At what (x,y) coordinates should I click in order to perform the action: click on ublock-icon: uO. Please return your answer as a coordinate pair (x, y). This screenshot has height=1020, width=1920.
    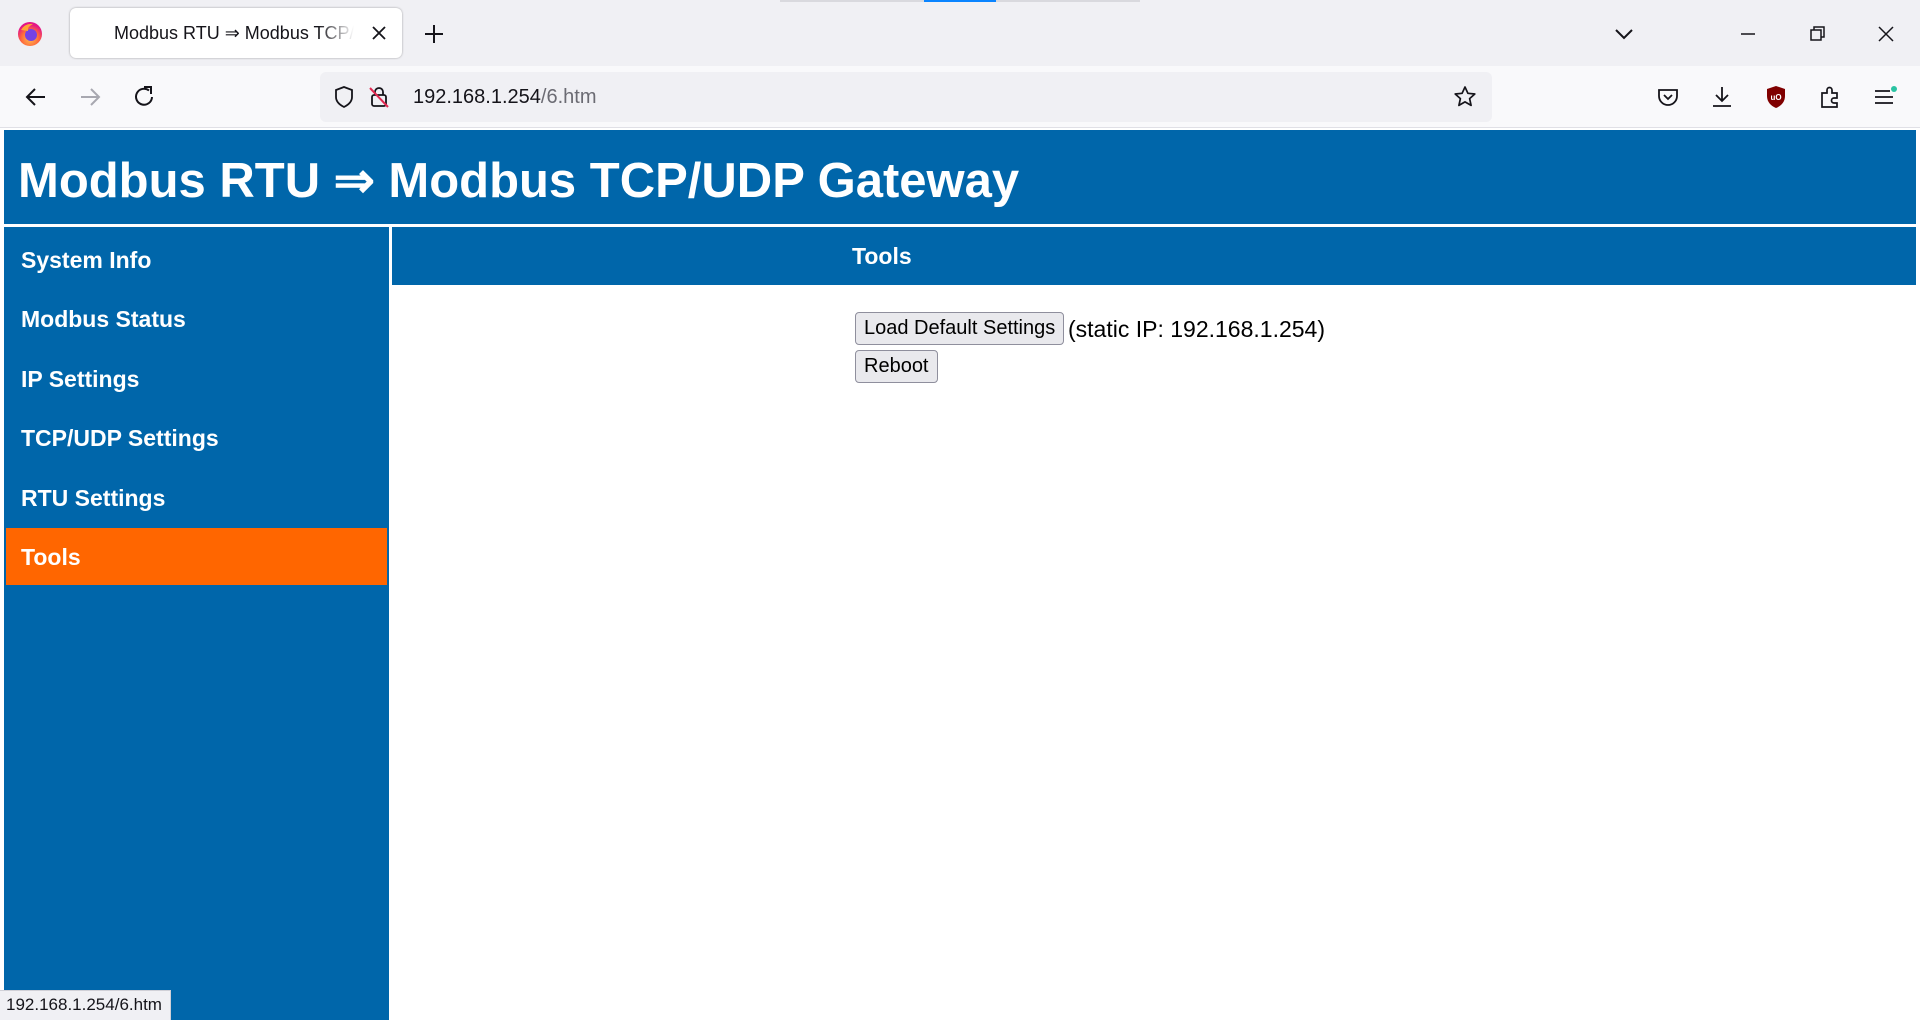
    Looking at the image, I should click on (1776, 97).